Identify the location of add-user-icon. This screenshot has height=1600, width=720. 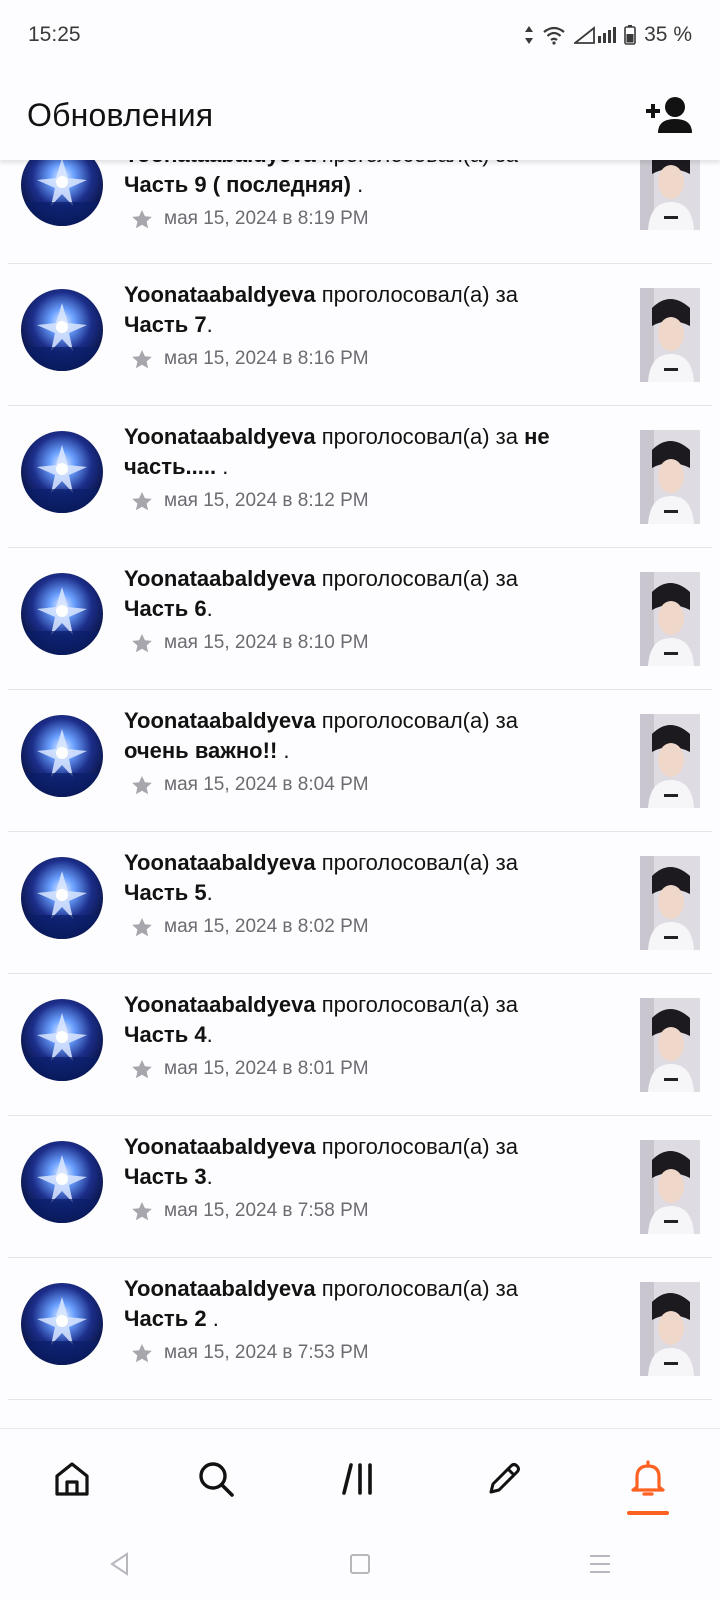
(669, 115).